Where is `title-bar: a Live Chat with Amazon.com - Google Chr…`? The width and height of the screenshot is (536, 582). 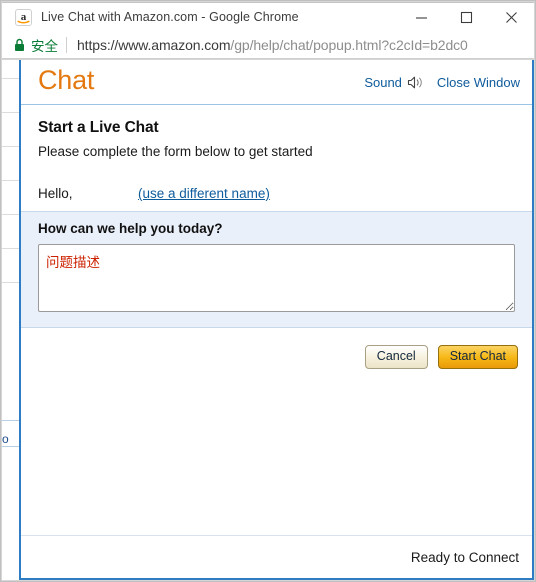 title-bar: a Live Chat with Amazon.com - Google Chr… is located at coordinates (268, 16).